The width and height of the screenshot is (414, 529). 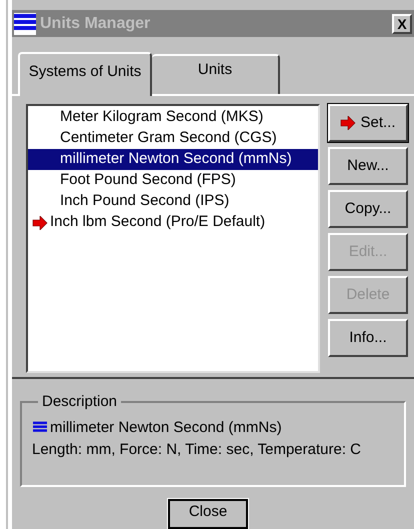 What do you see at coordinates (173, 117) in the screenshot?
I see `list-item: Meter Kilogram Second (MKS)` at bounding box center [173, 117].